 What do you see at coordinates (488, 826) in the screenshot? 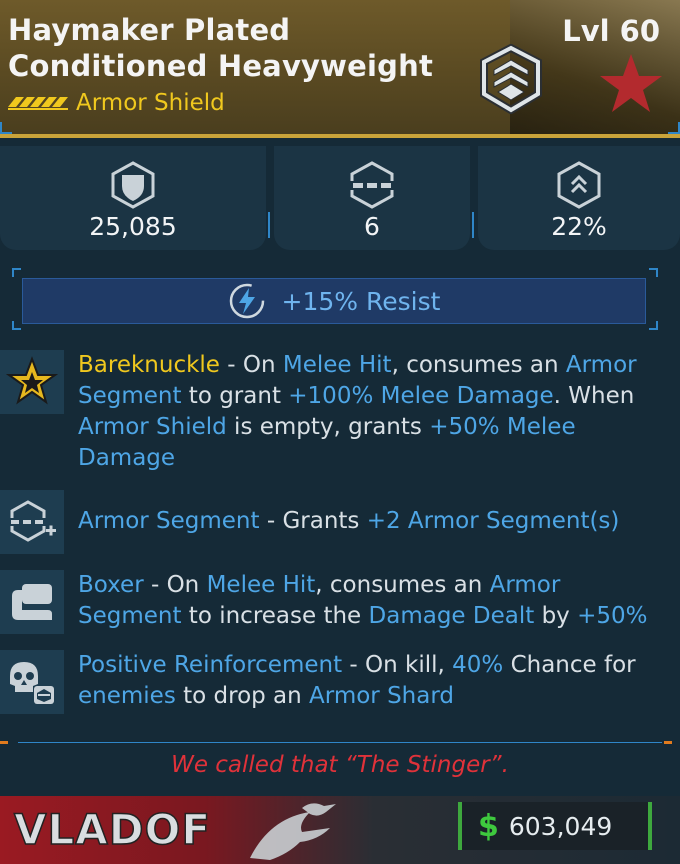
I see `currency-icon: $` at bounding box center [488, 826].